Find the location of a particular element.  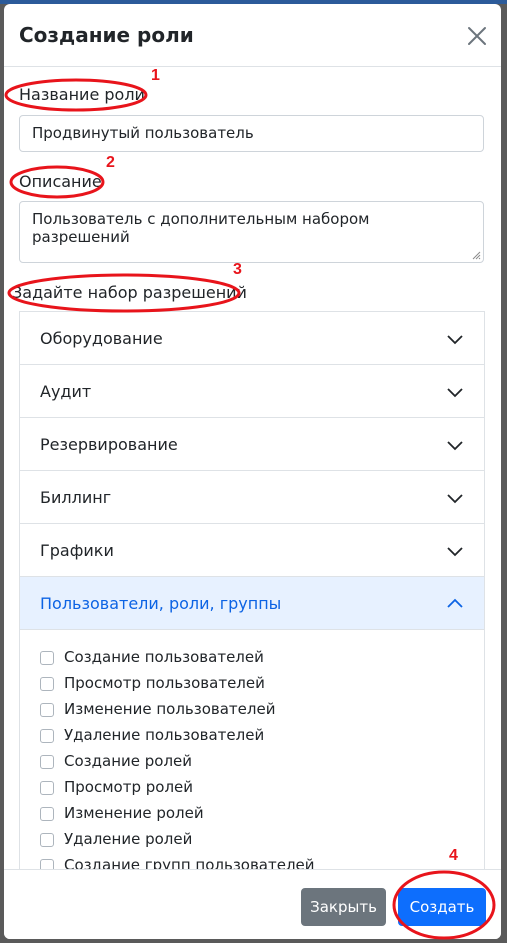

section-label: Пользователи, роли, группы is located at coordinates (161, 603).